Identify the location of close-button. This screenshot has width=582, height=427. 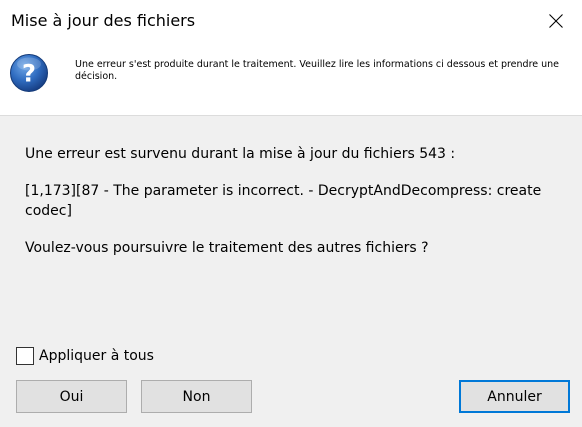
(556, 21).